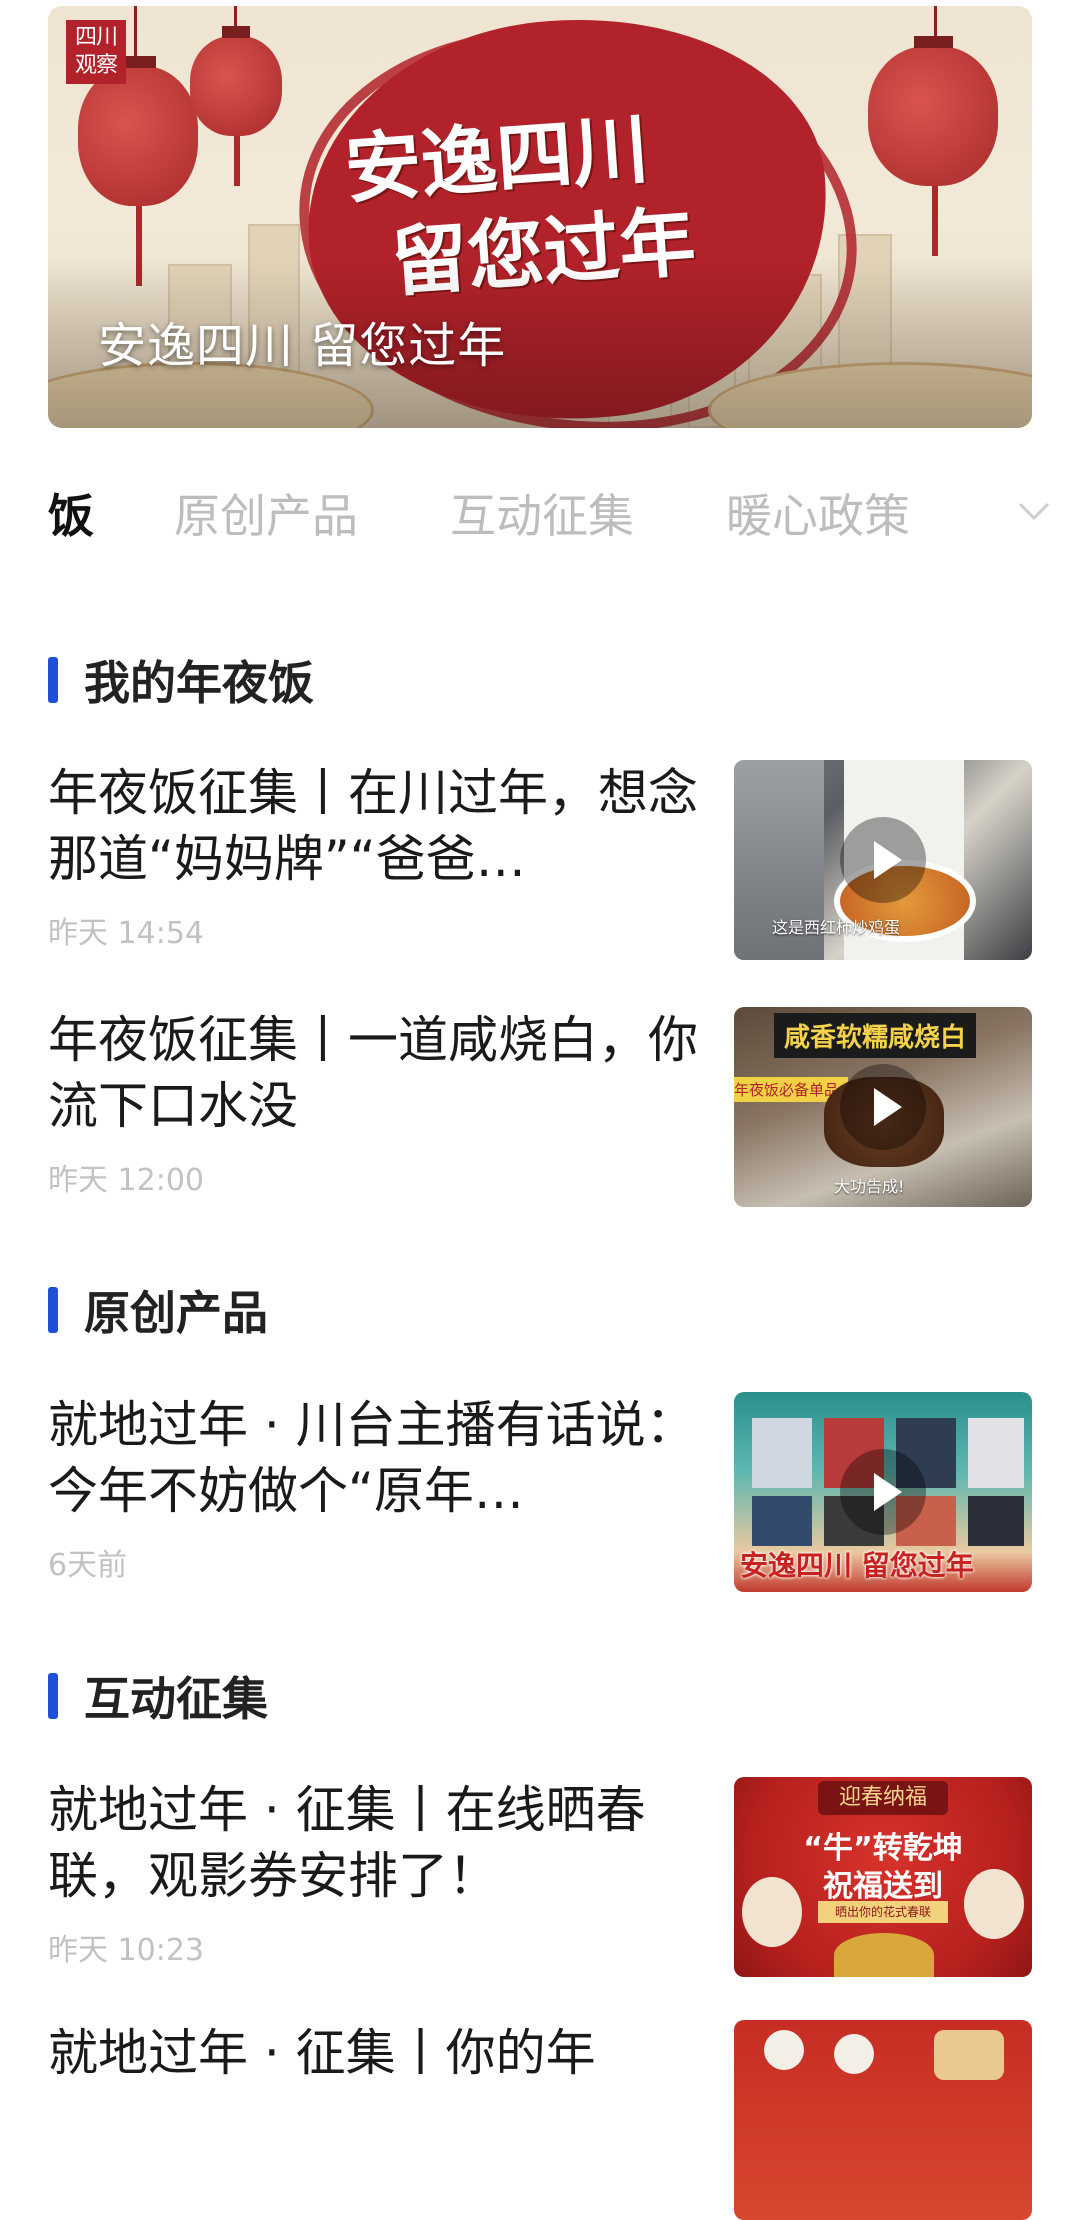 The height and width of the screenshot is (2220, 1080). What do you see at coordinates (818, 513) in the screenshot?
I see `tab-warm-policy: 暖心政策` at bounding box center [818, 513].